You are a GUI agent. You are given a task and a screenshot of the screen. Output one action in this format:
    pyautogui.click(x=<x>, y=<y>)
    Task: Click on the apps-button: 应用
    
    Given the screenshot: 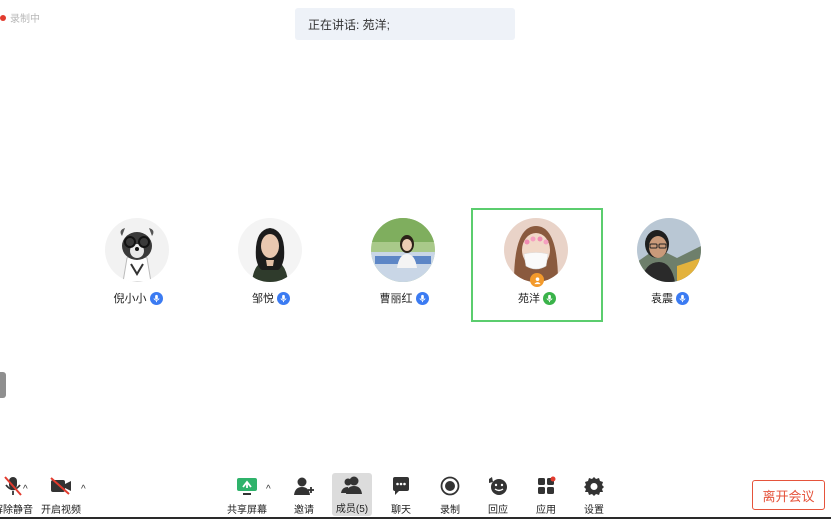 What is the action you would take?
    pyautogui.click(x=546, y=495)
    